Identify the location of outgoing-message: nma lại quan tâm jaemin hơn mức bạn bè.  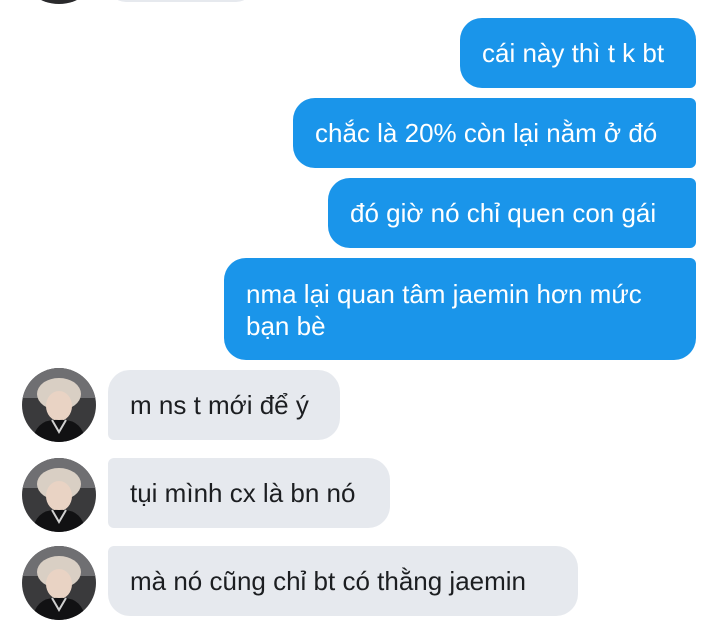
(460, 309).